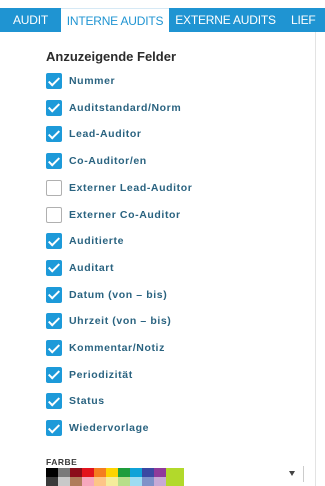 The height and width of the screenshot is (486, 325). I want to click on color-palette, so click(115, 477).